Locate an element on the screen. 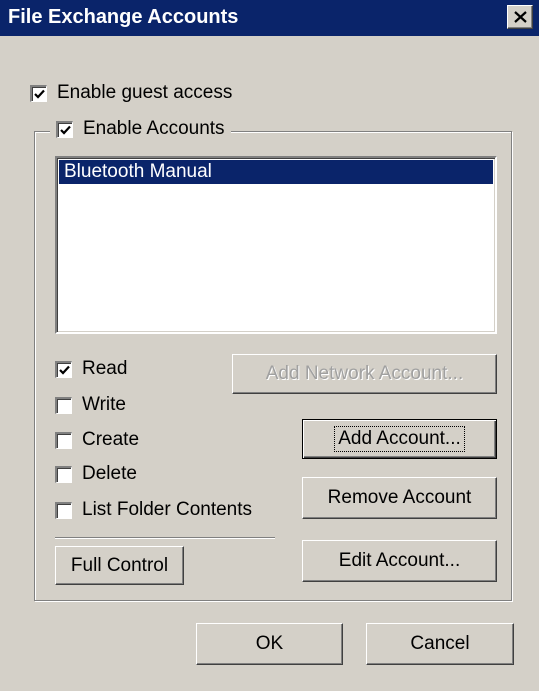  create-checkbox: Create is located at coordinates (97, 440).